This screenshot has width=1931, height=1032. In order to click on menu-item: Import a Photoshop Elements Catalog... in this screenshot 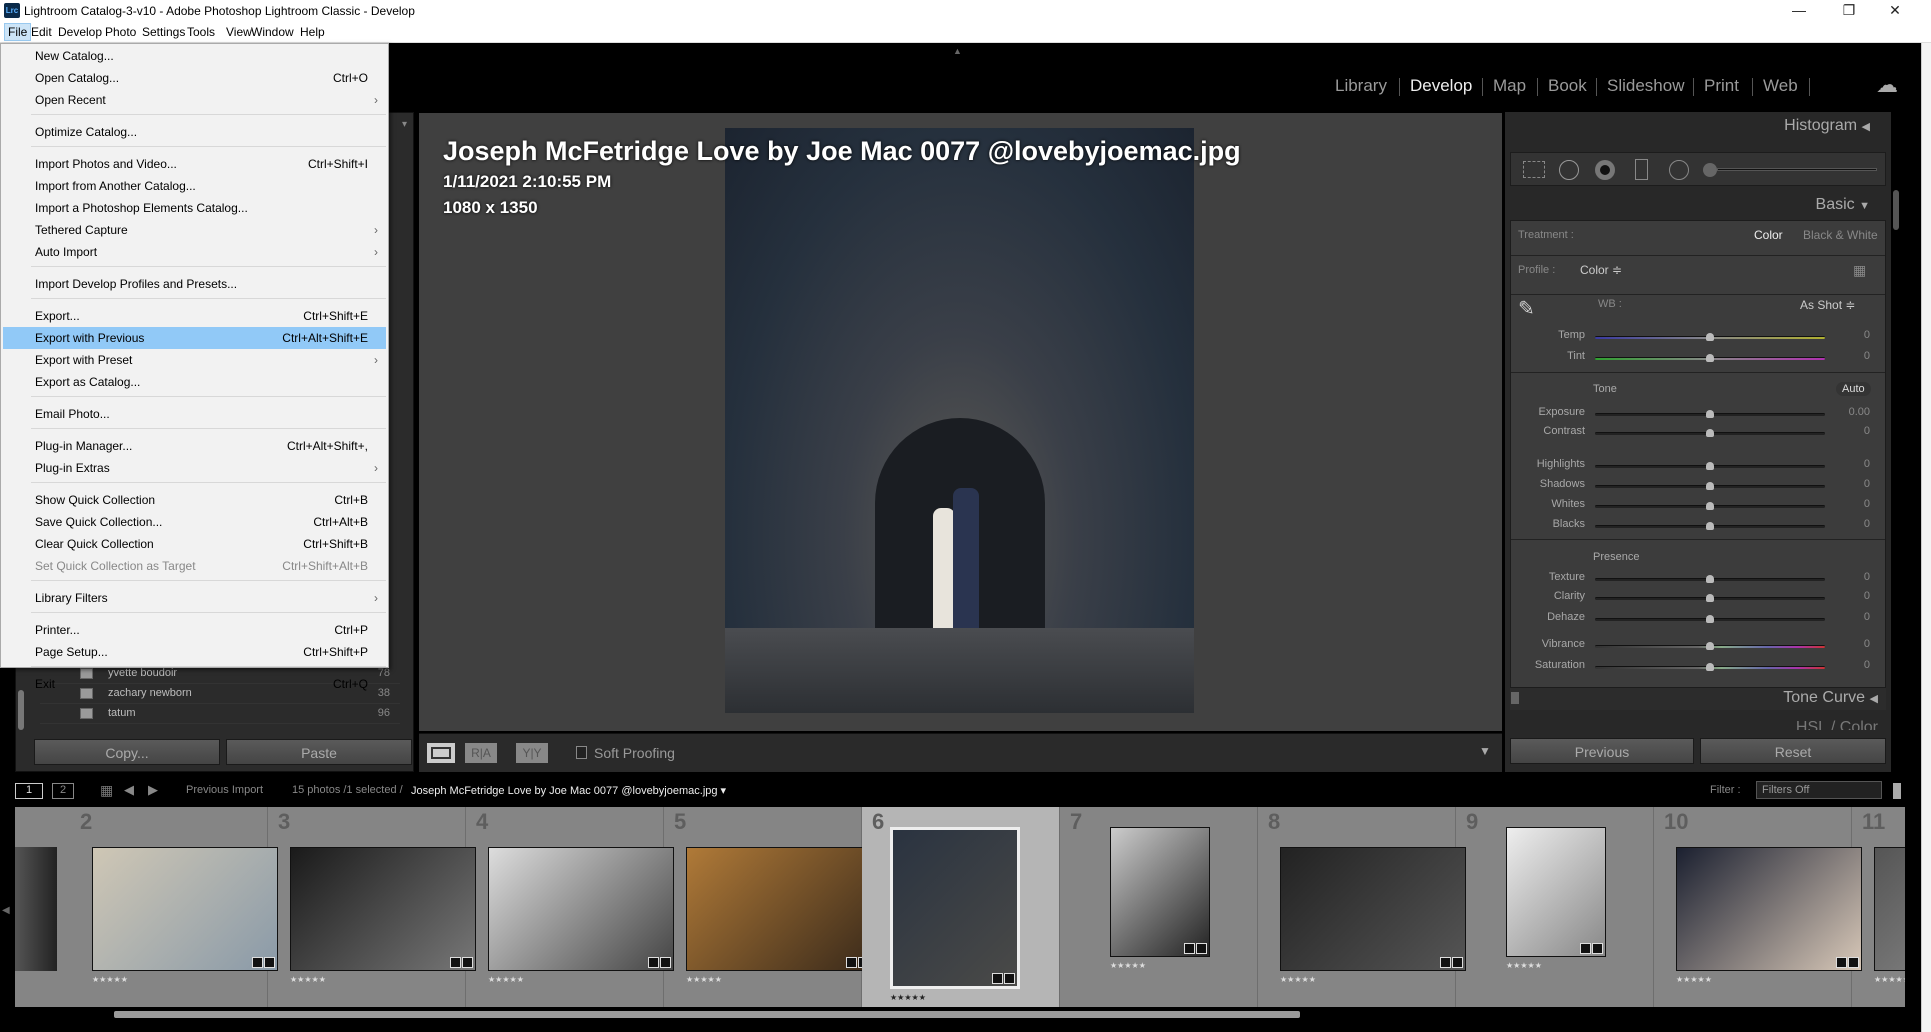, I will do `click(194, 208)`.